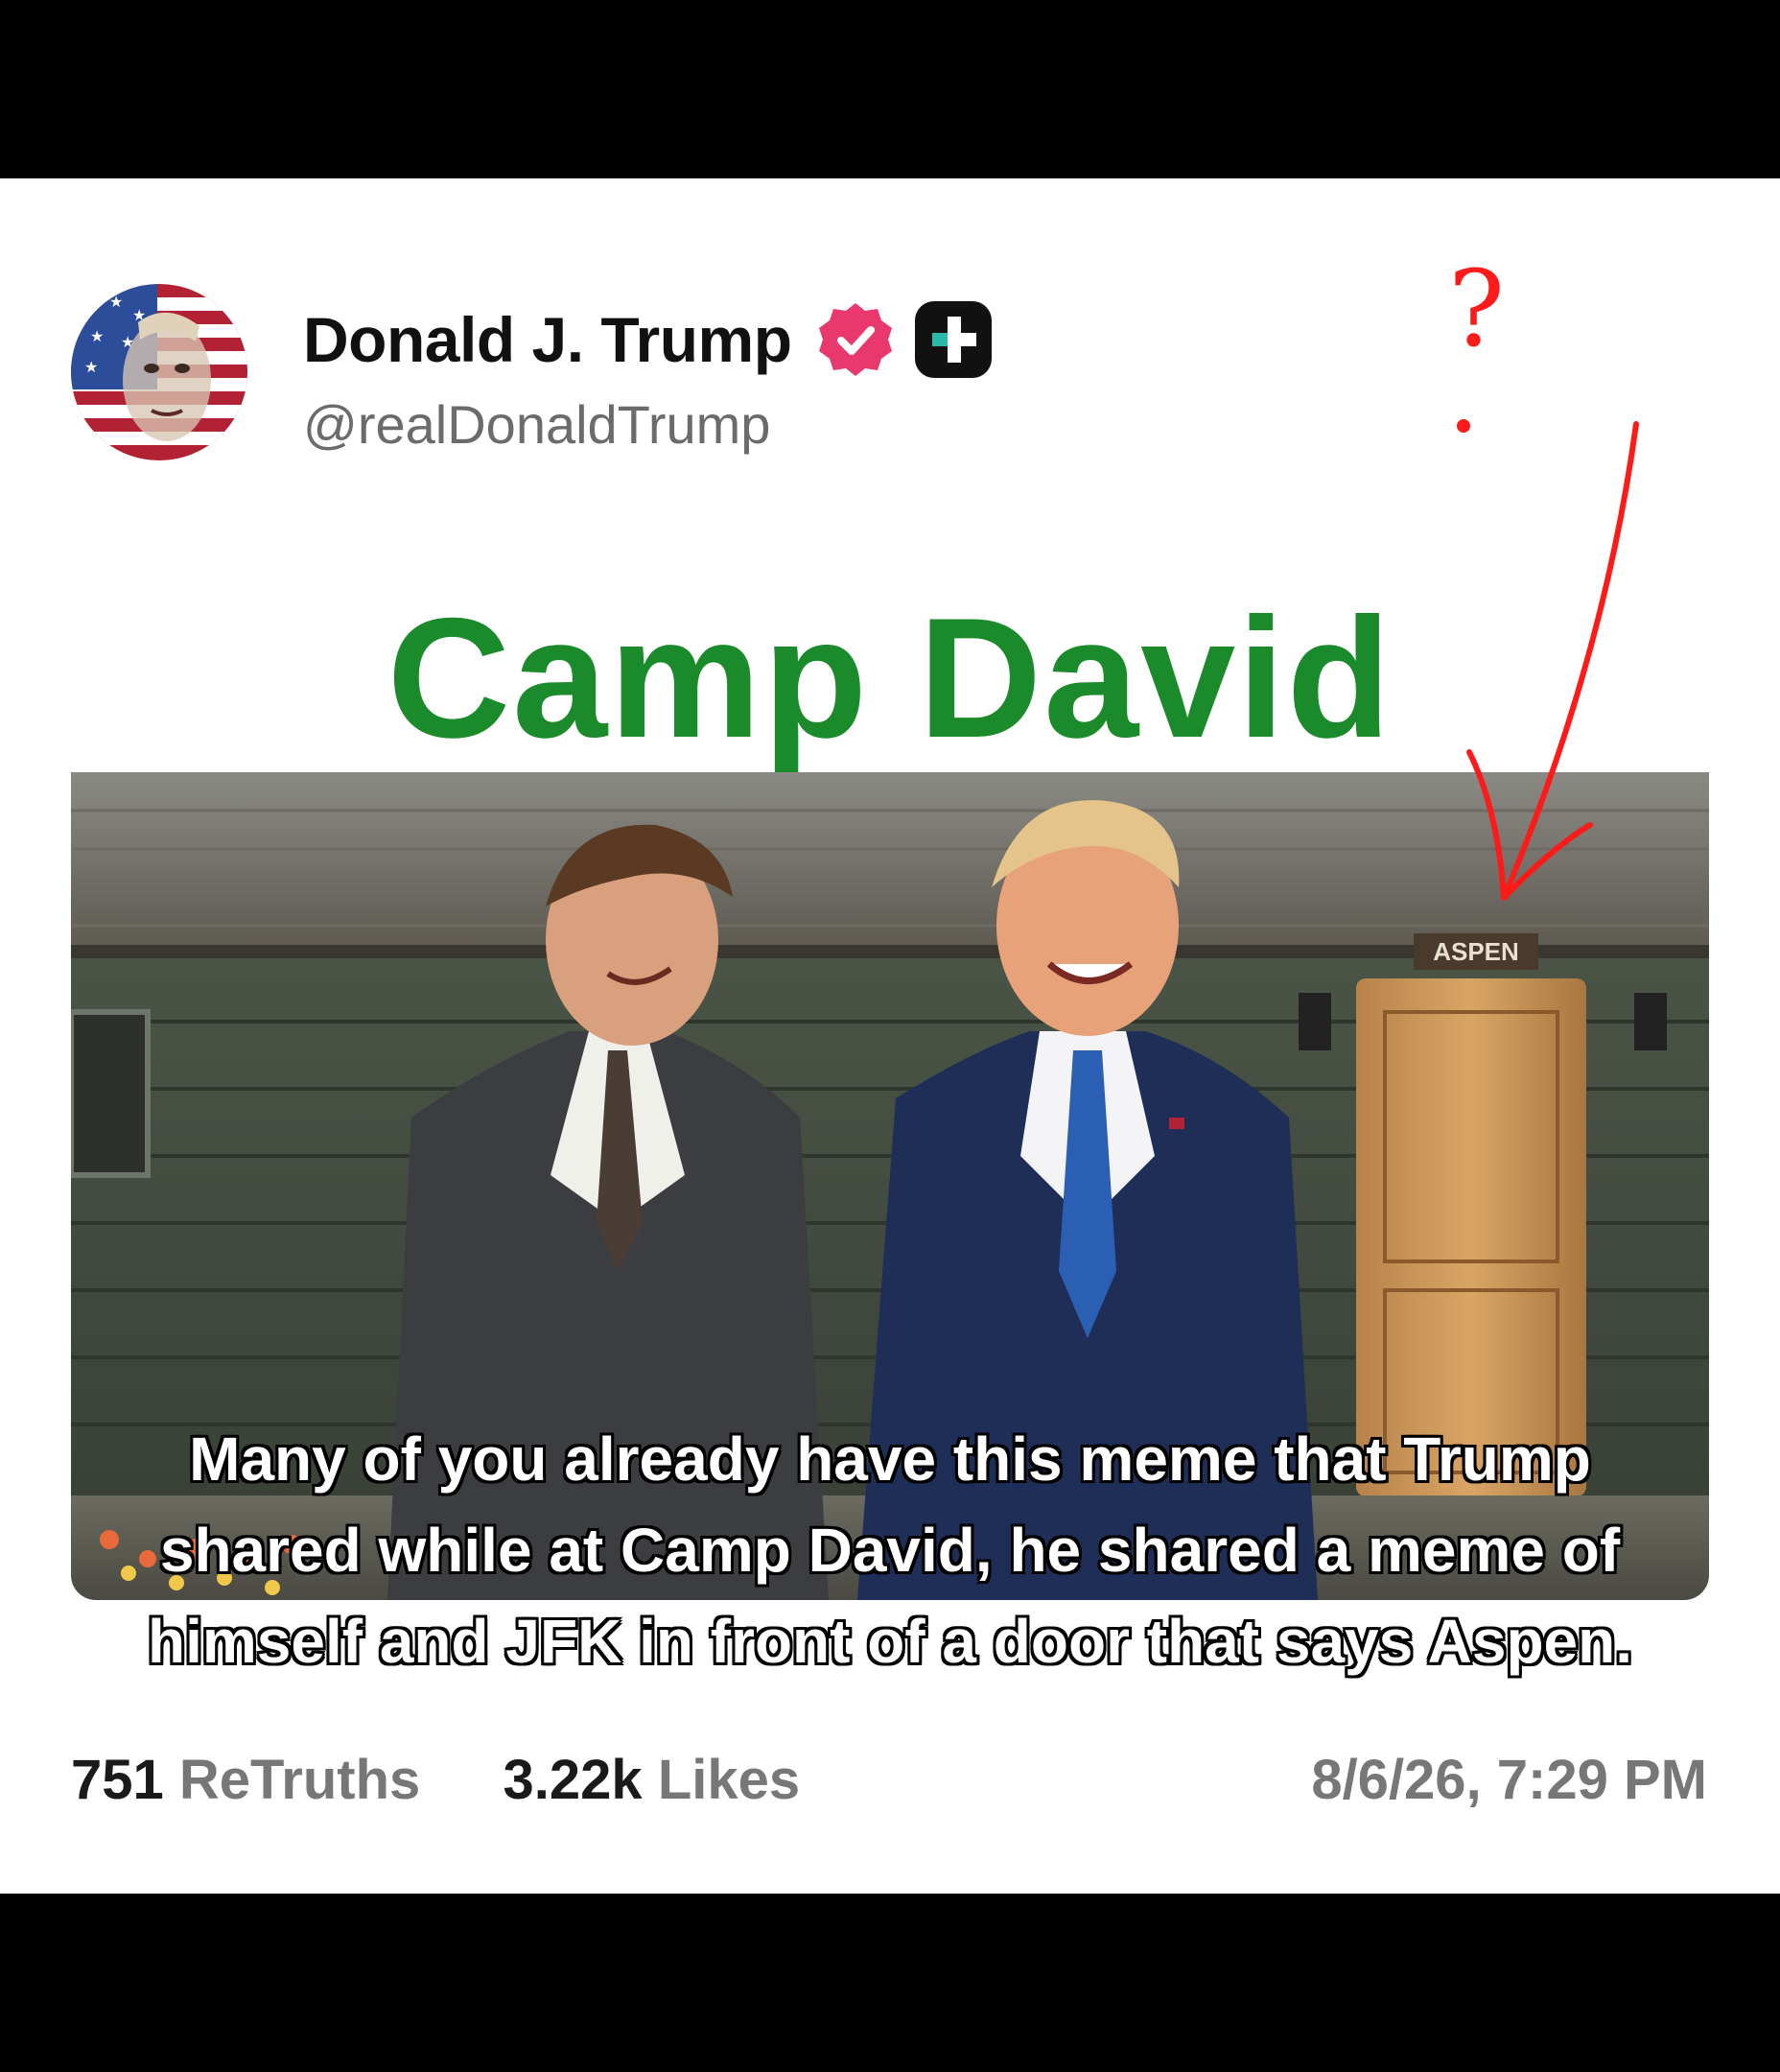 The image size is (1780, 2072). I want to click on likes-label: Likes, so click(729, 1780).